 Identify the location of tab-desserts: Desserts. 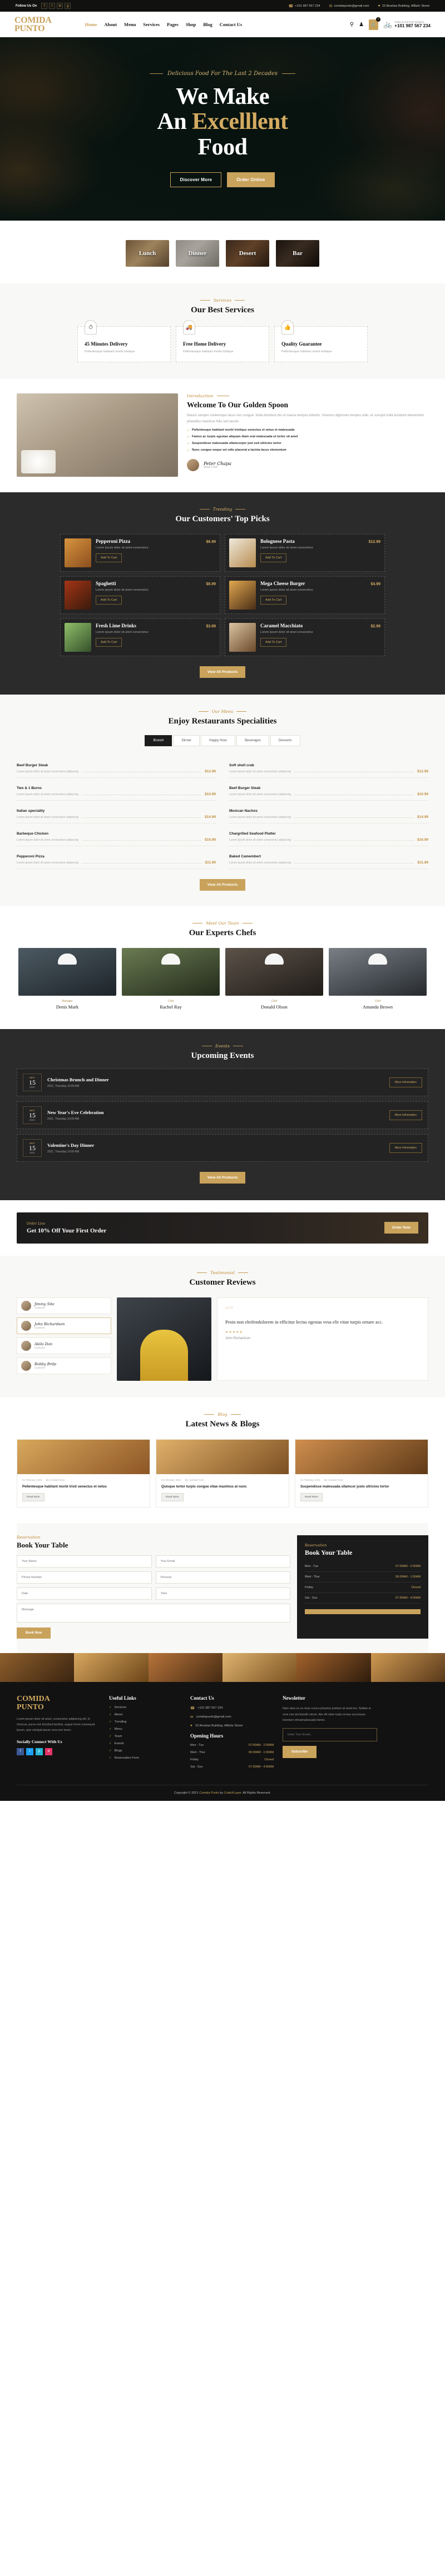
(285, 740).